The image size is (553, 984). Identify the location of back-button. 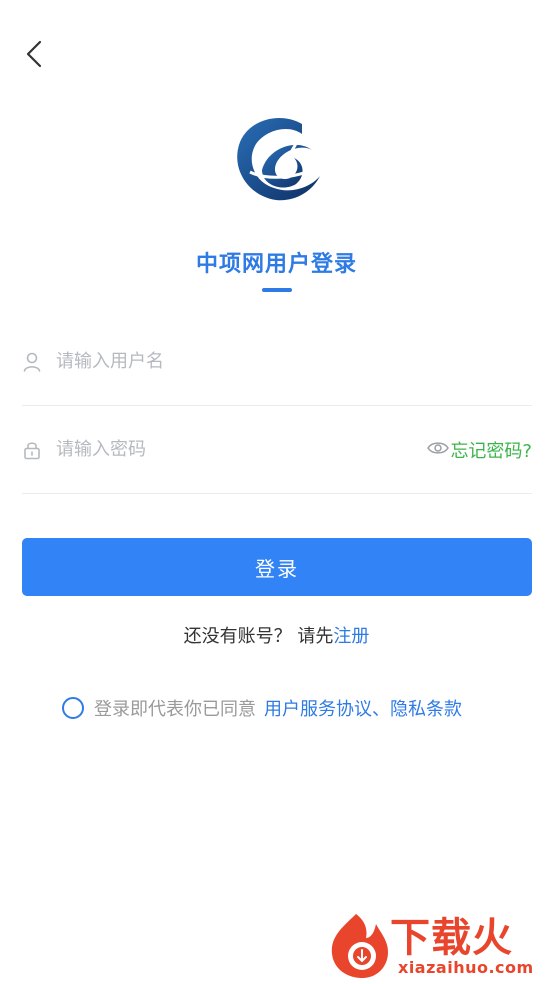
(34, 56).